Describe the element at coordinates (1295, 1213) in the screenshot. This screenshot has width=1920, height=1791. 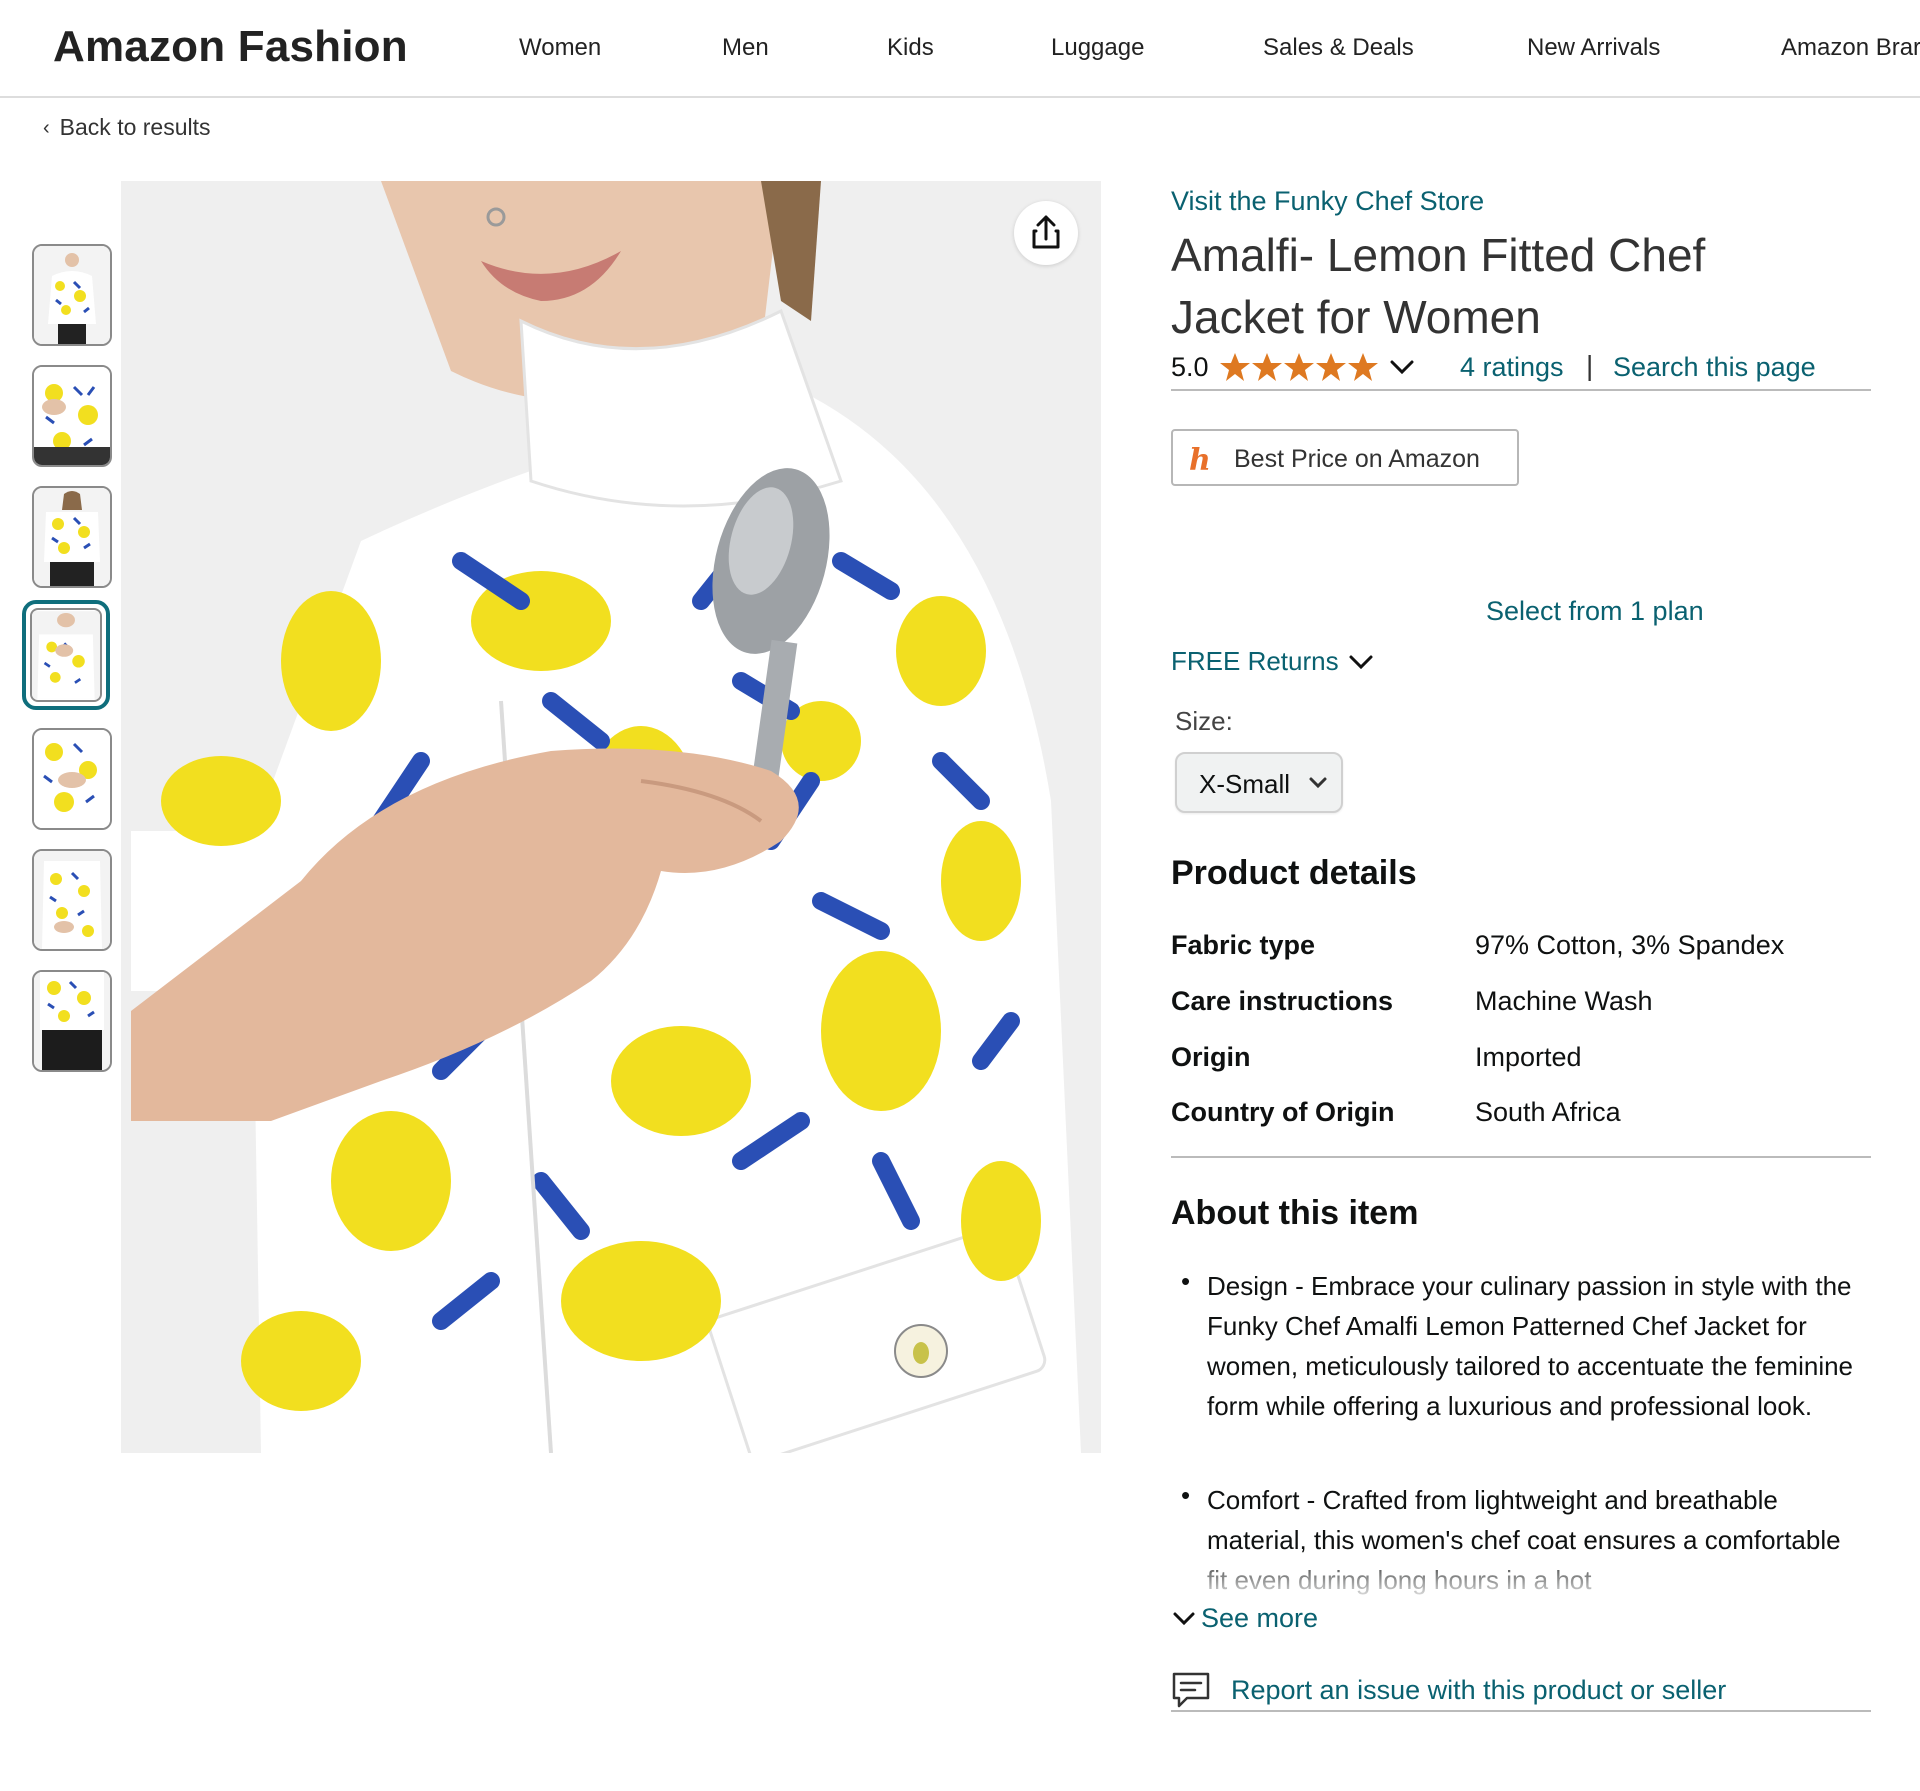
I see `about-this-item-heading: About this item` at that location.